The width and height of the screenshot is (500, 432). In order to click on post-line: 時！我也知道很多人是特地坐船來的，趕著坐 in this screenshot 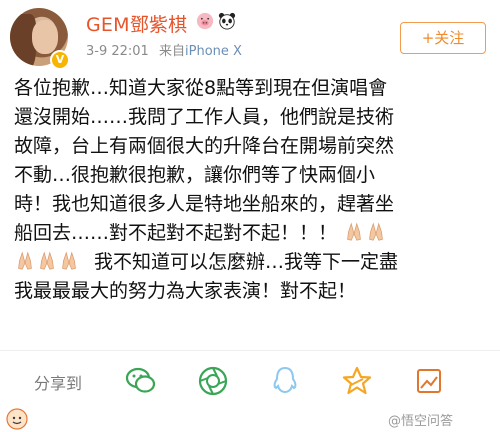, I will do `click(204, 204)`.